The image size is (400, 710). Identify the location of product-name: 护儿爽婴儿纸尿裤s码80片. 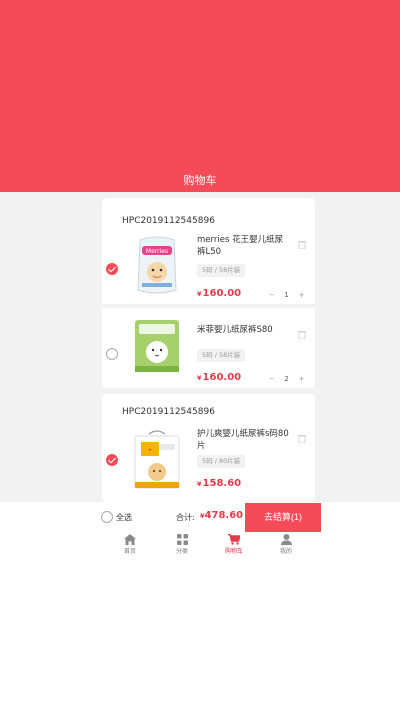
(243, 440).